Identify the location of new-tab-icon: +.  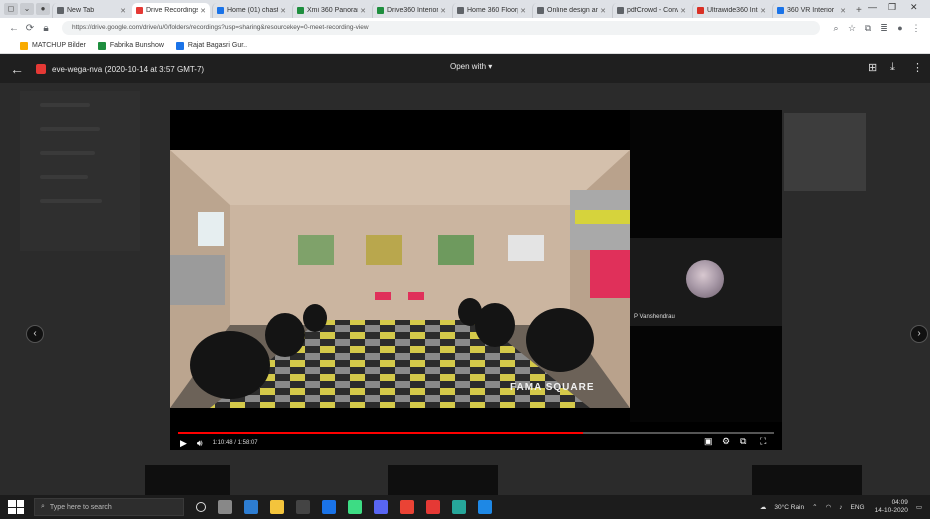
(859, 10).